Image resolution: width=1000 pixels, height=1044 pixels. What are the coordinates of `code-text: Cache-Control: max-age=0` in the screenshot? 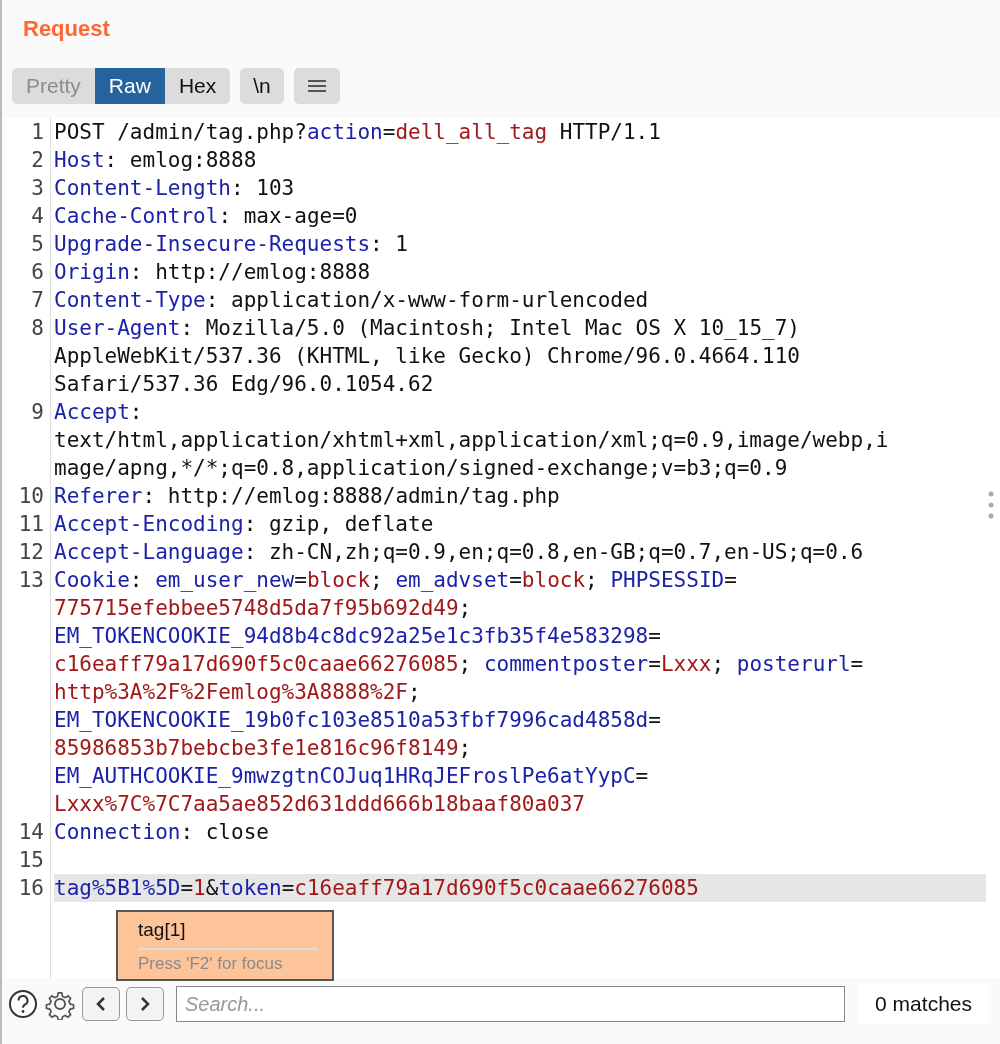 It's located at (206, 216).